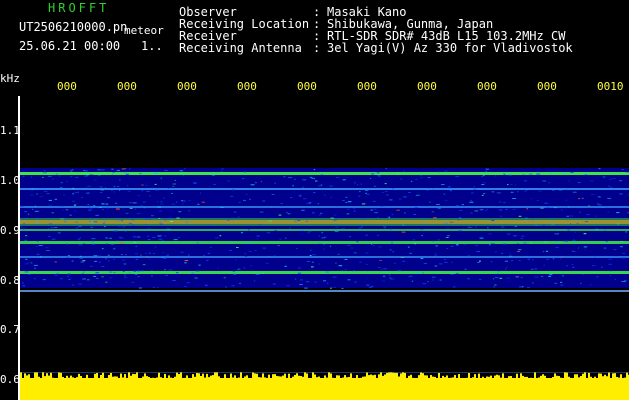  I want to click on signal-band, so click(324, 291).